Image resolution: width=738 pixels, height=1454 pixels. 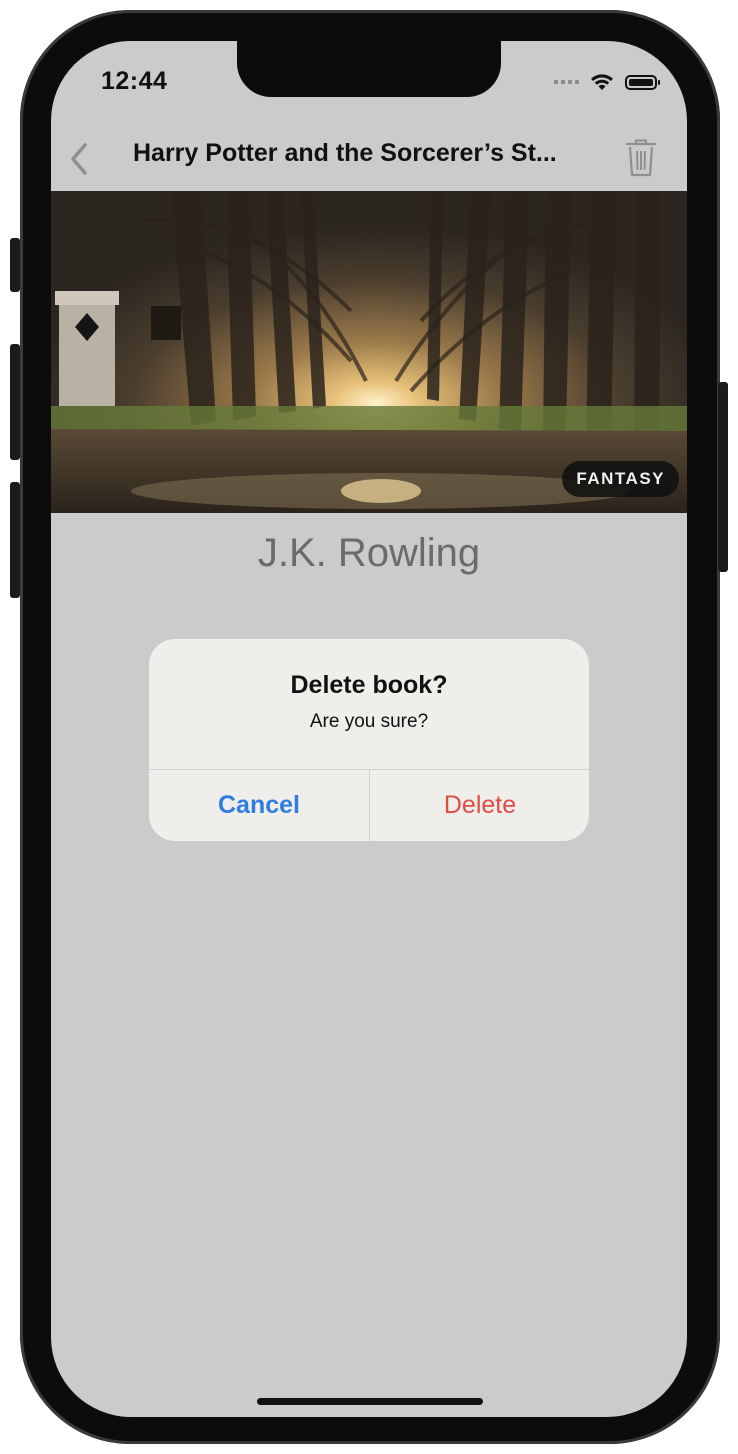 What do you see at coordinates (15, 540) in the screenshot?
I see `volume-down-button` at bounding box center [15, 540].